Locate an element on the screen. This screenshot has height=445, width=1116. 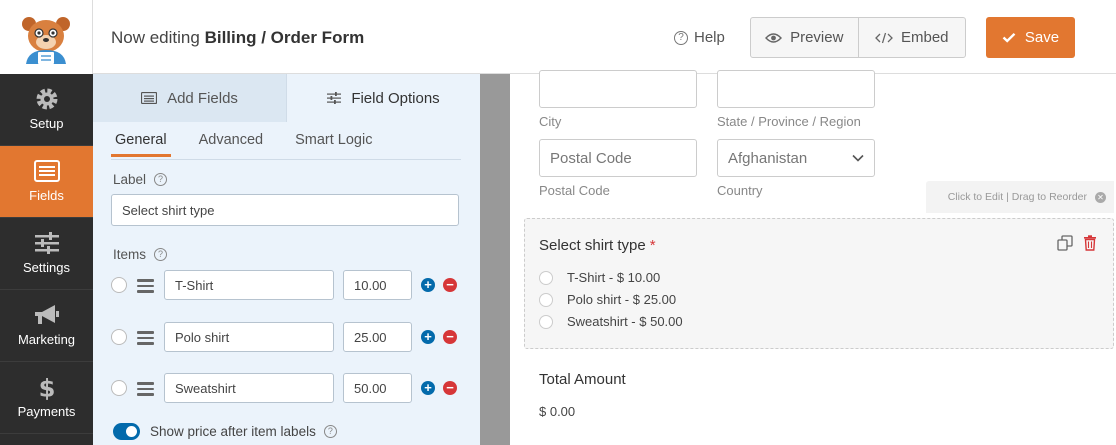
save-button: Save is located at coordinates (1030, 37).